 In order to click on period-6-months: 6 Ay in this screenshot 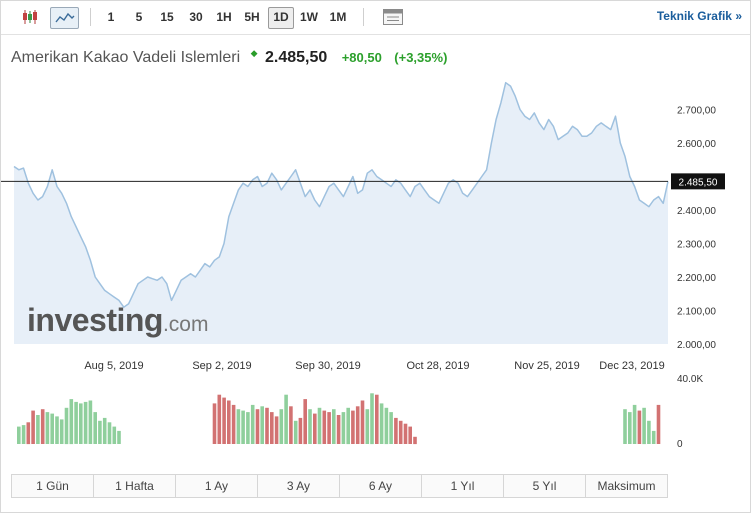, I will do `click(381, 486)`.